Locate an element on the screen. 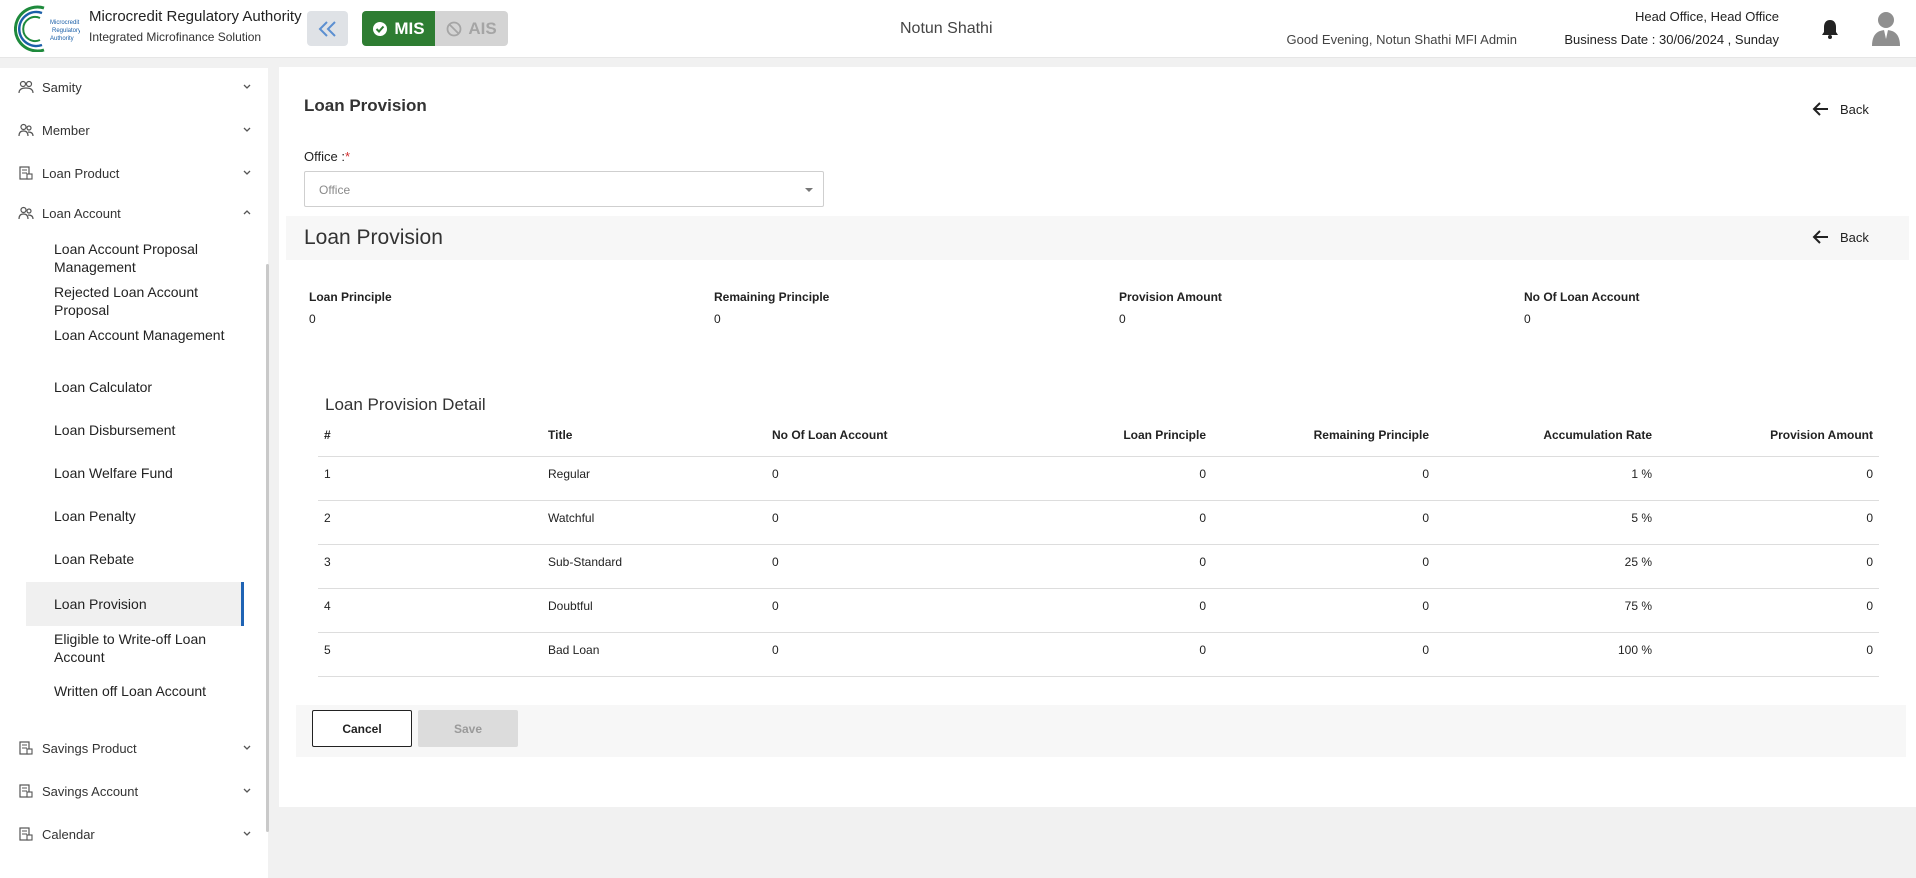 The image size is (1916, 878). sidebar-subitem-eligible-to-write-off: Eligible to Write-off Loan Account is located at coordinates (135, 648).